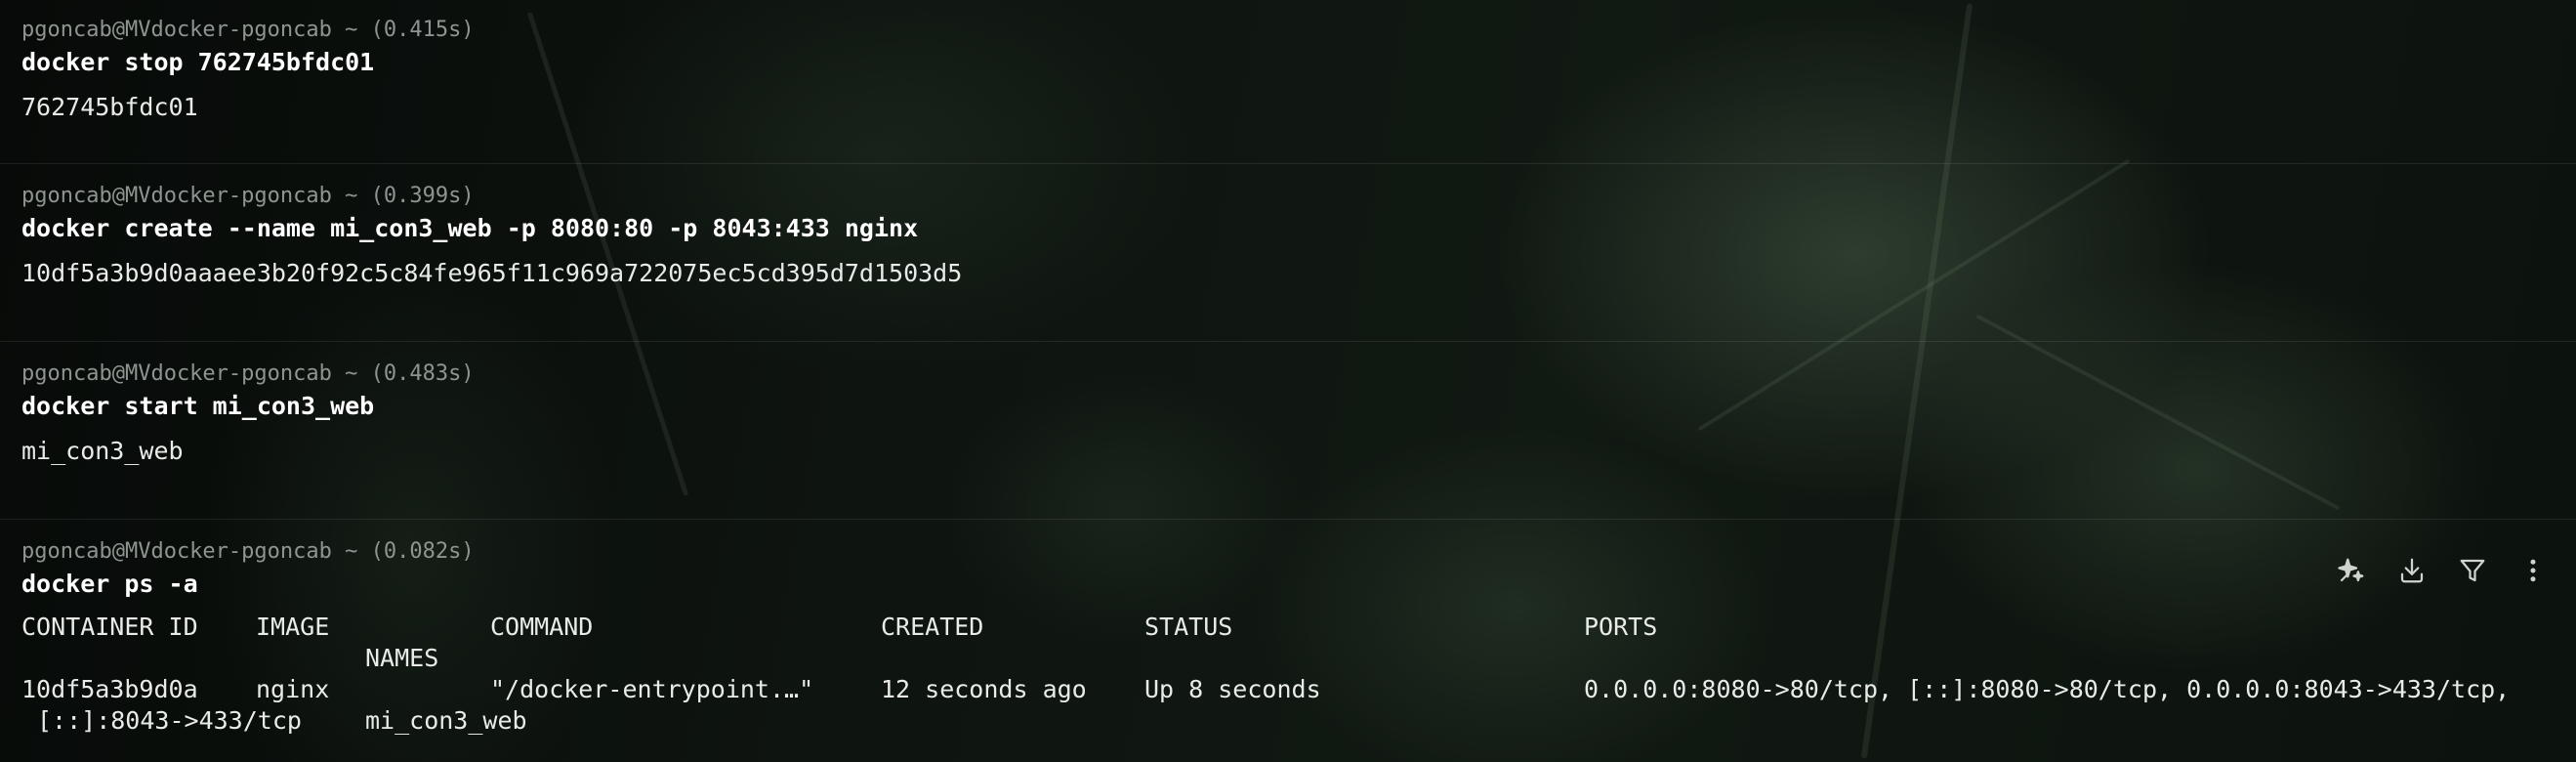 The image size is (2576, 762). What do you see at coordinates (198, 62) in the screenshot?
I see `command-line: docker stop 762745bfdc01` at bounding box center [198, 62].